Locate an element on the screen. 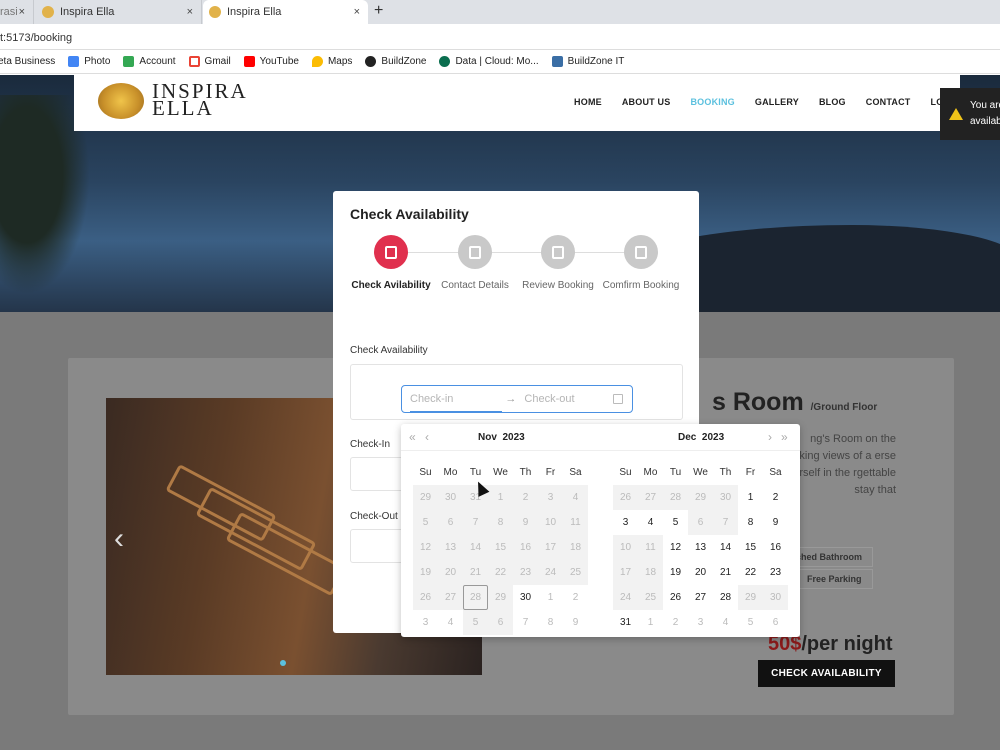 The height and width of the screenshot is (750, 1000). bookmark-item: Gmail is located at coordinates (209, 61).